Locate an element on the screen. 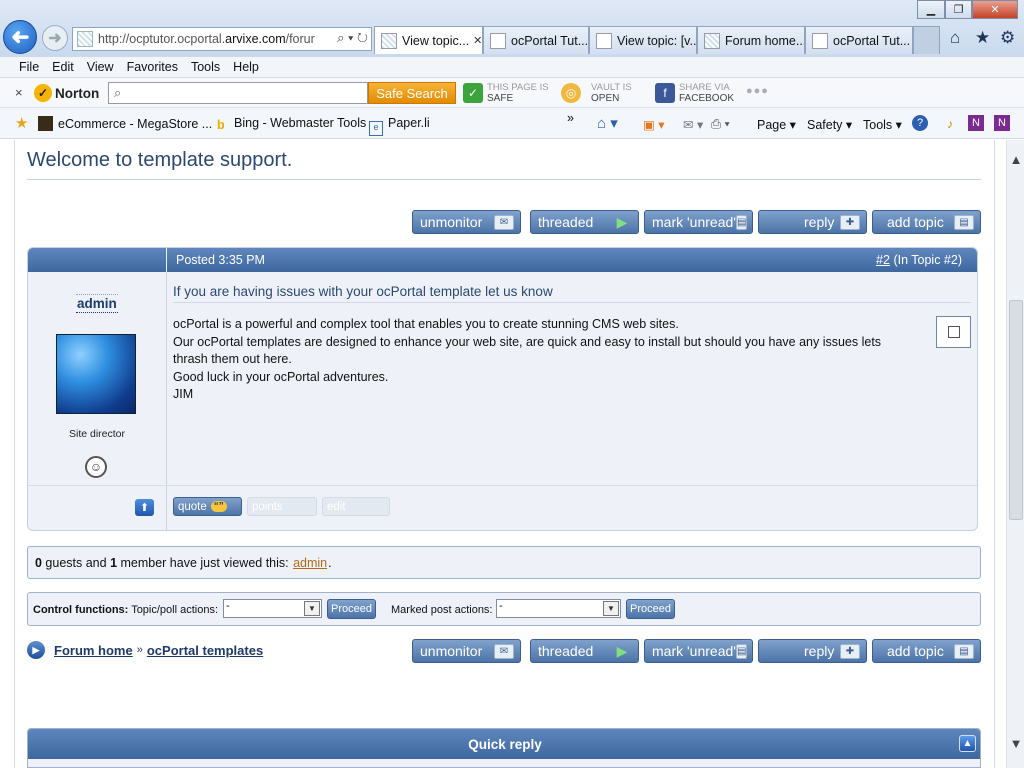  avatar is located at coordinates (96, 374).